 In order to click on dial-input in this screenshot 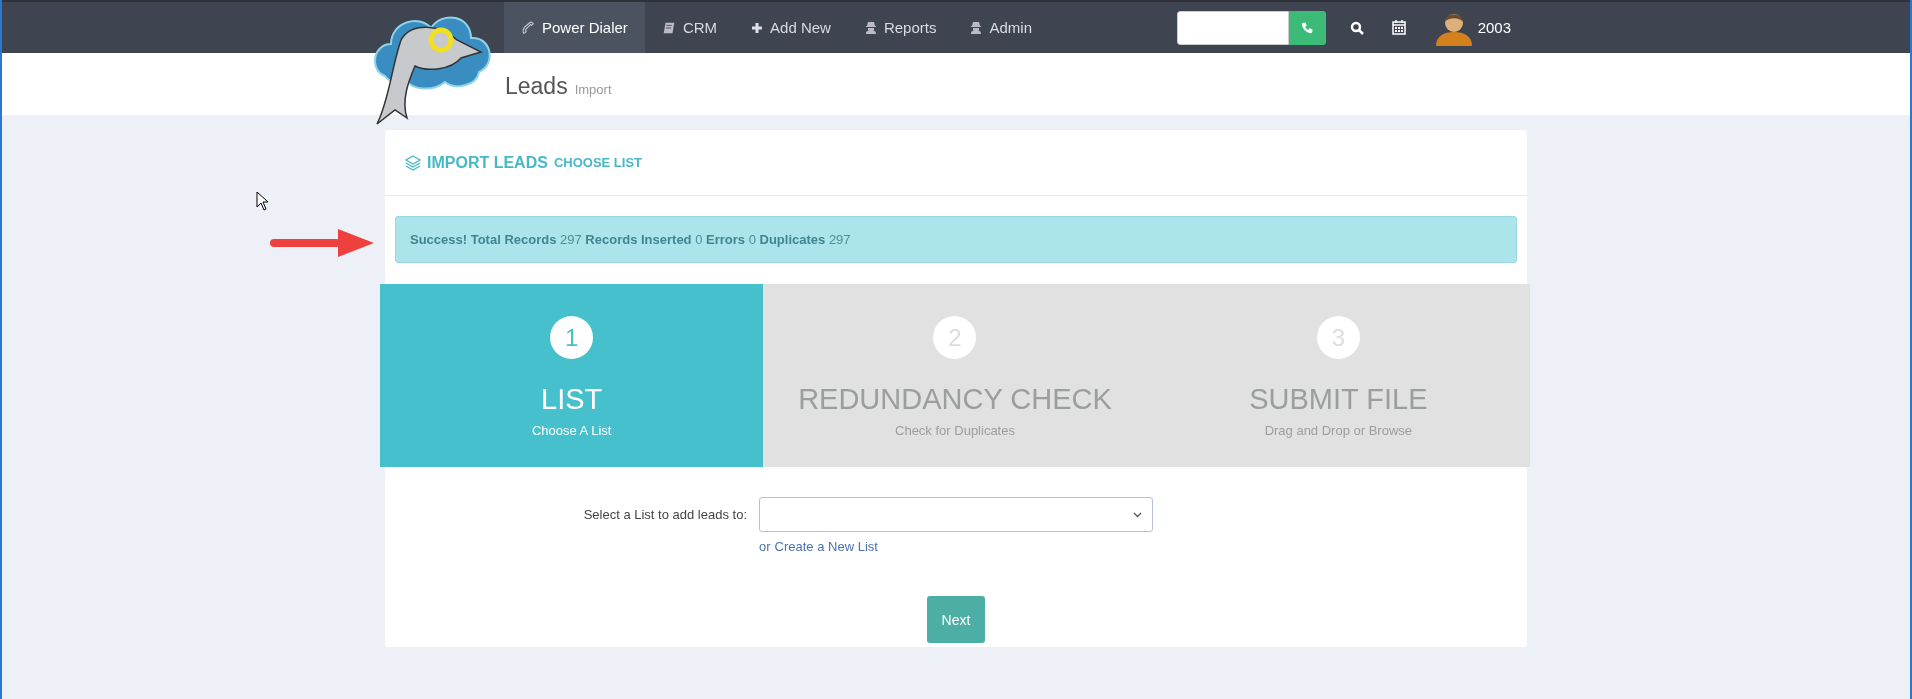, I will do `click(1232, 27)`.